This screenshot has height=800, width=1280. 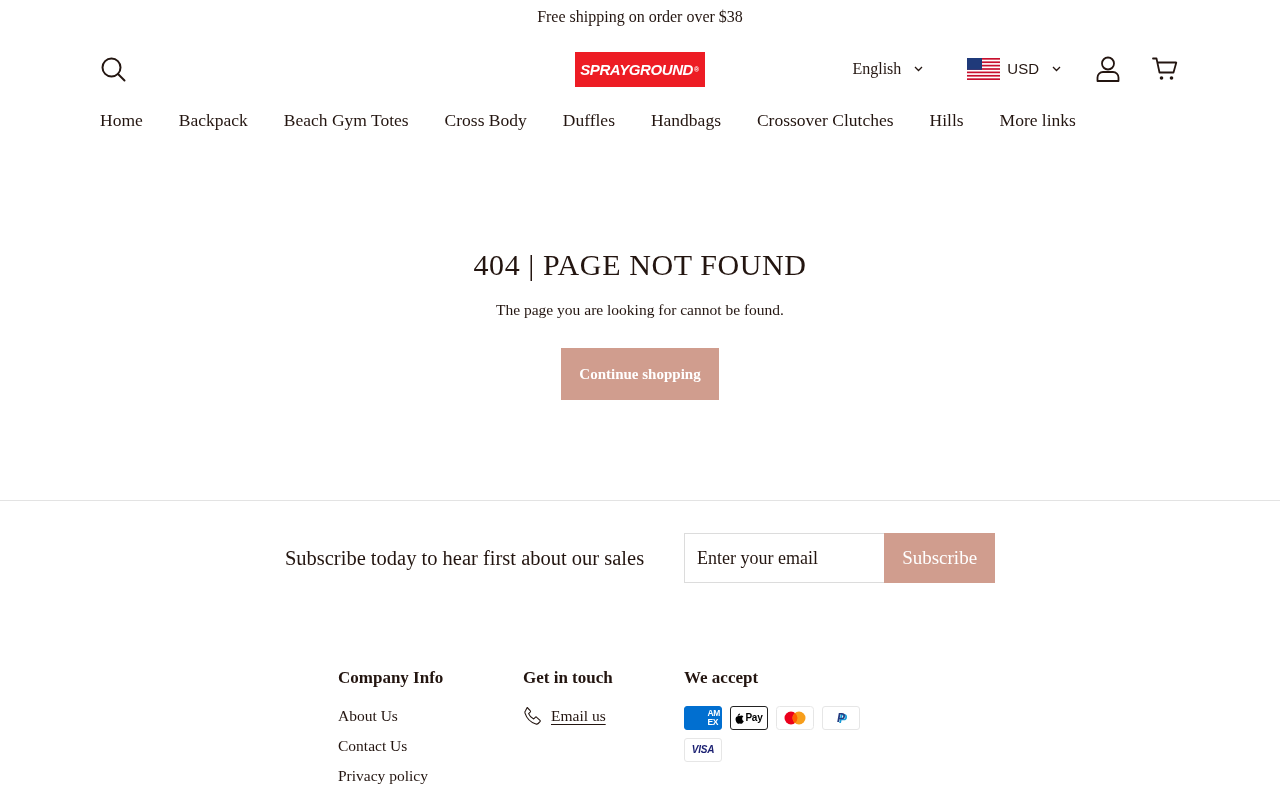 I want to click on newsletter-heading: Subscribe today to hear first about our sales, so click(x=464, y=558).